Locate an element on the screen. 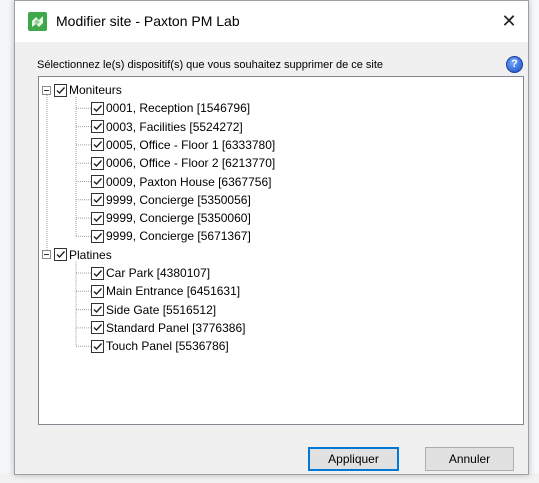 This screenshot has height=483, width=539. tree-item-node: Car Park [4380107] is located at coordinates (150, 273).